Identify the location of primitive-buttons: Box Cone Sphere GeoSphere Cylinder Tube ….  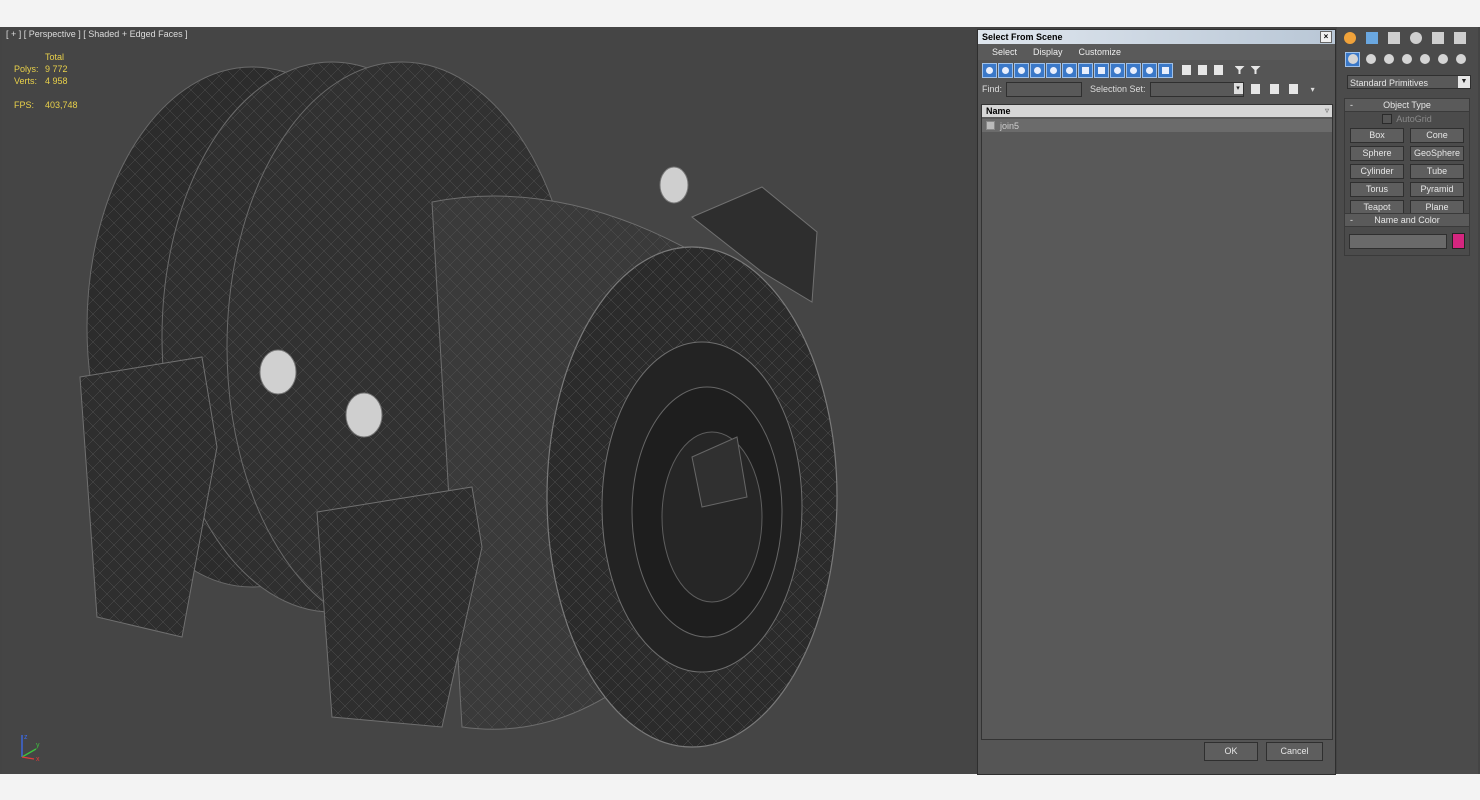
(1407, 172).